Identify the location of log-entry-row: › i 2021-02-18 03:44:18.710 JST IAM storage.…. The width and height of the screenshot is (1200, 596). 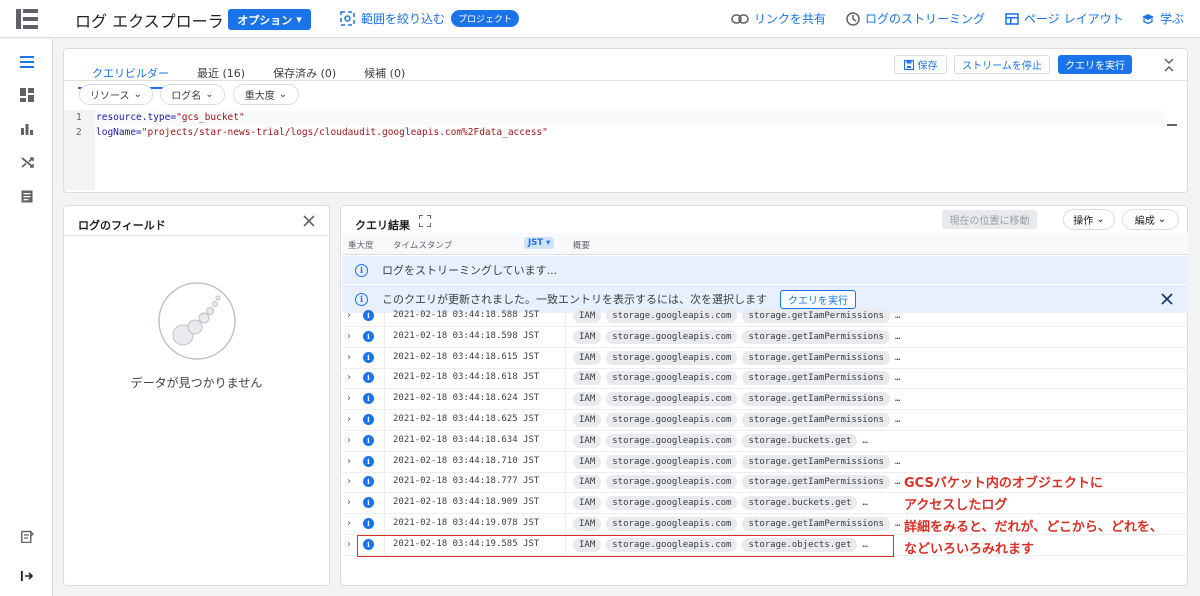
(765, 462).